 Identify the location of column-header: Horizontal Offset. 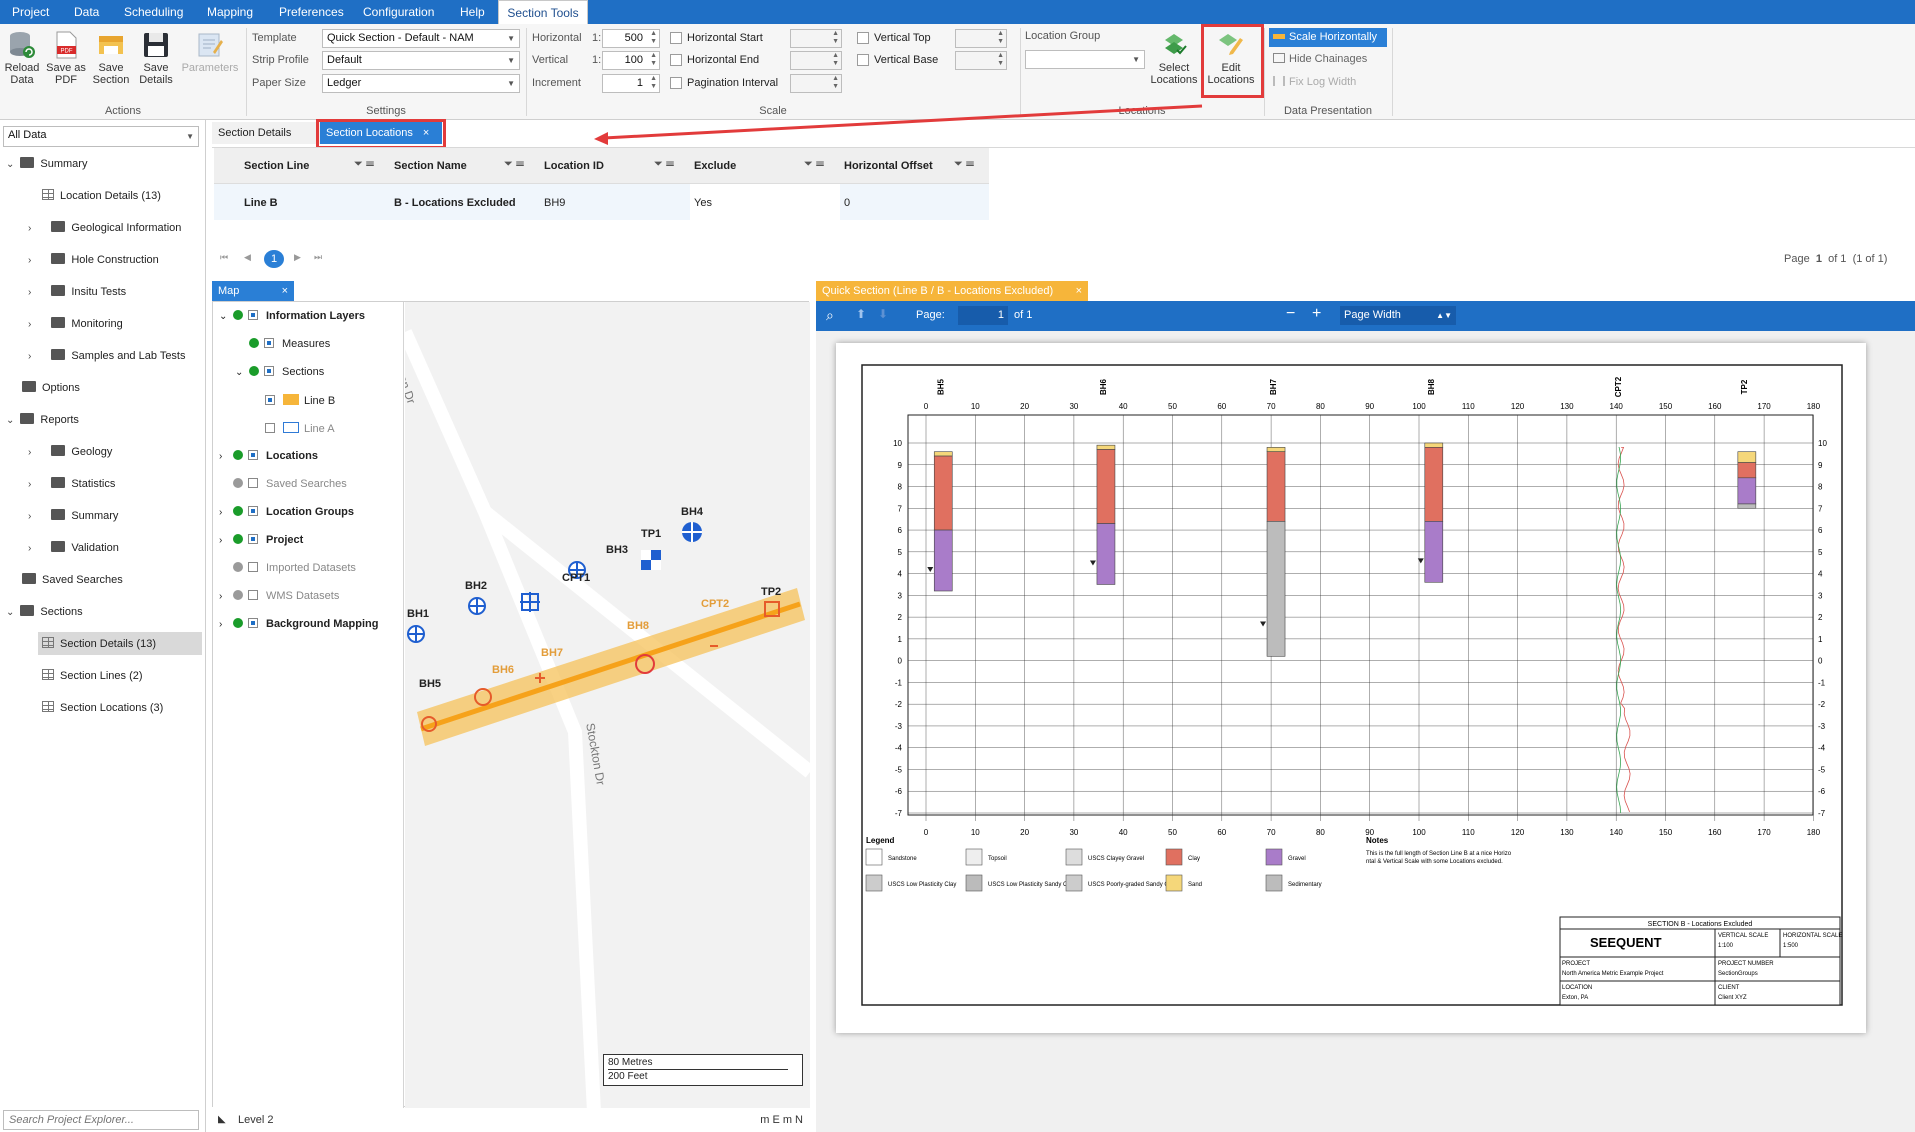
(888, 166).